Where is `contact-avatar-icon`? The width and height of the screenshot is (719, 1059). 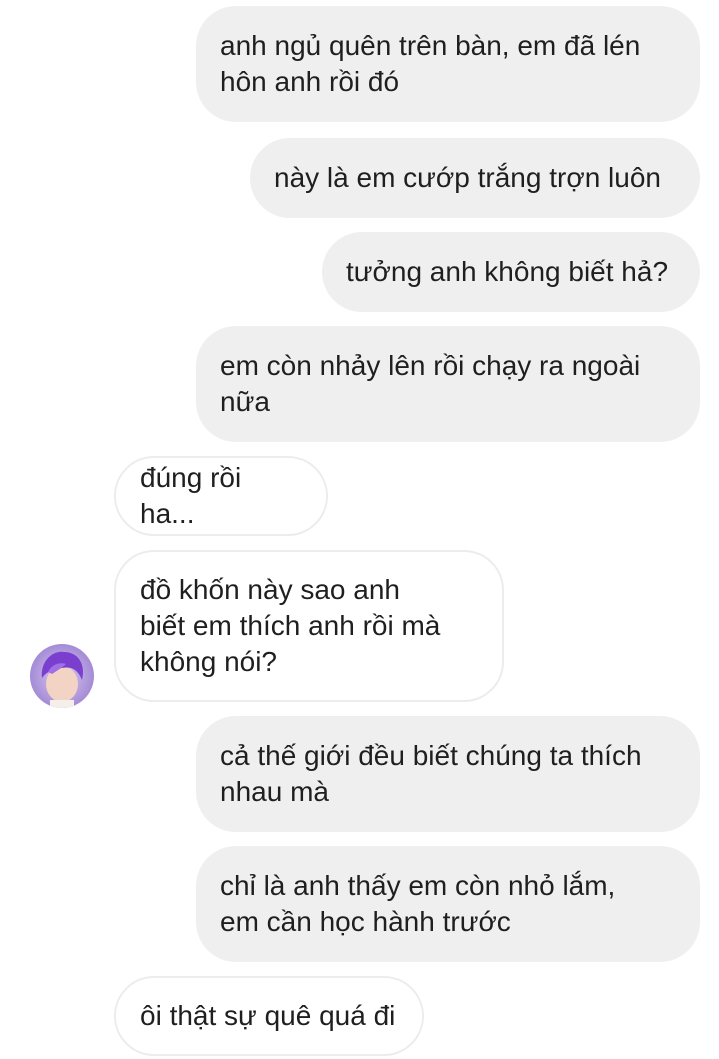 contact-avatar-icon is located at coordinates (62, 676).